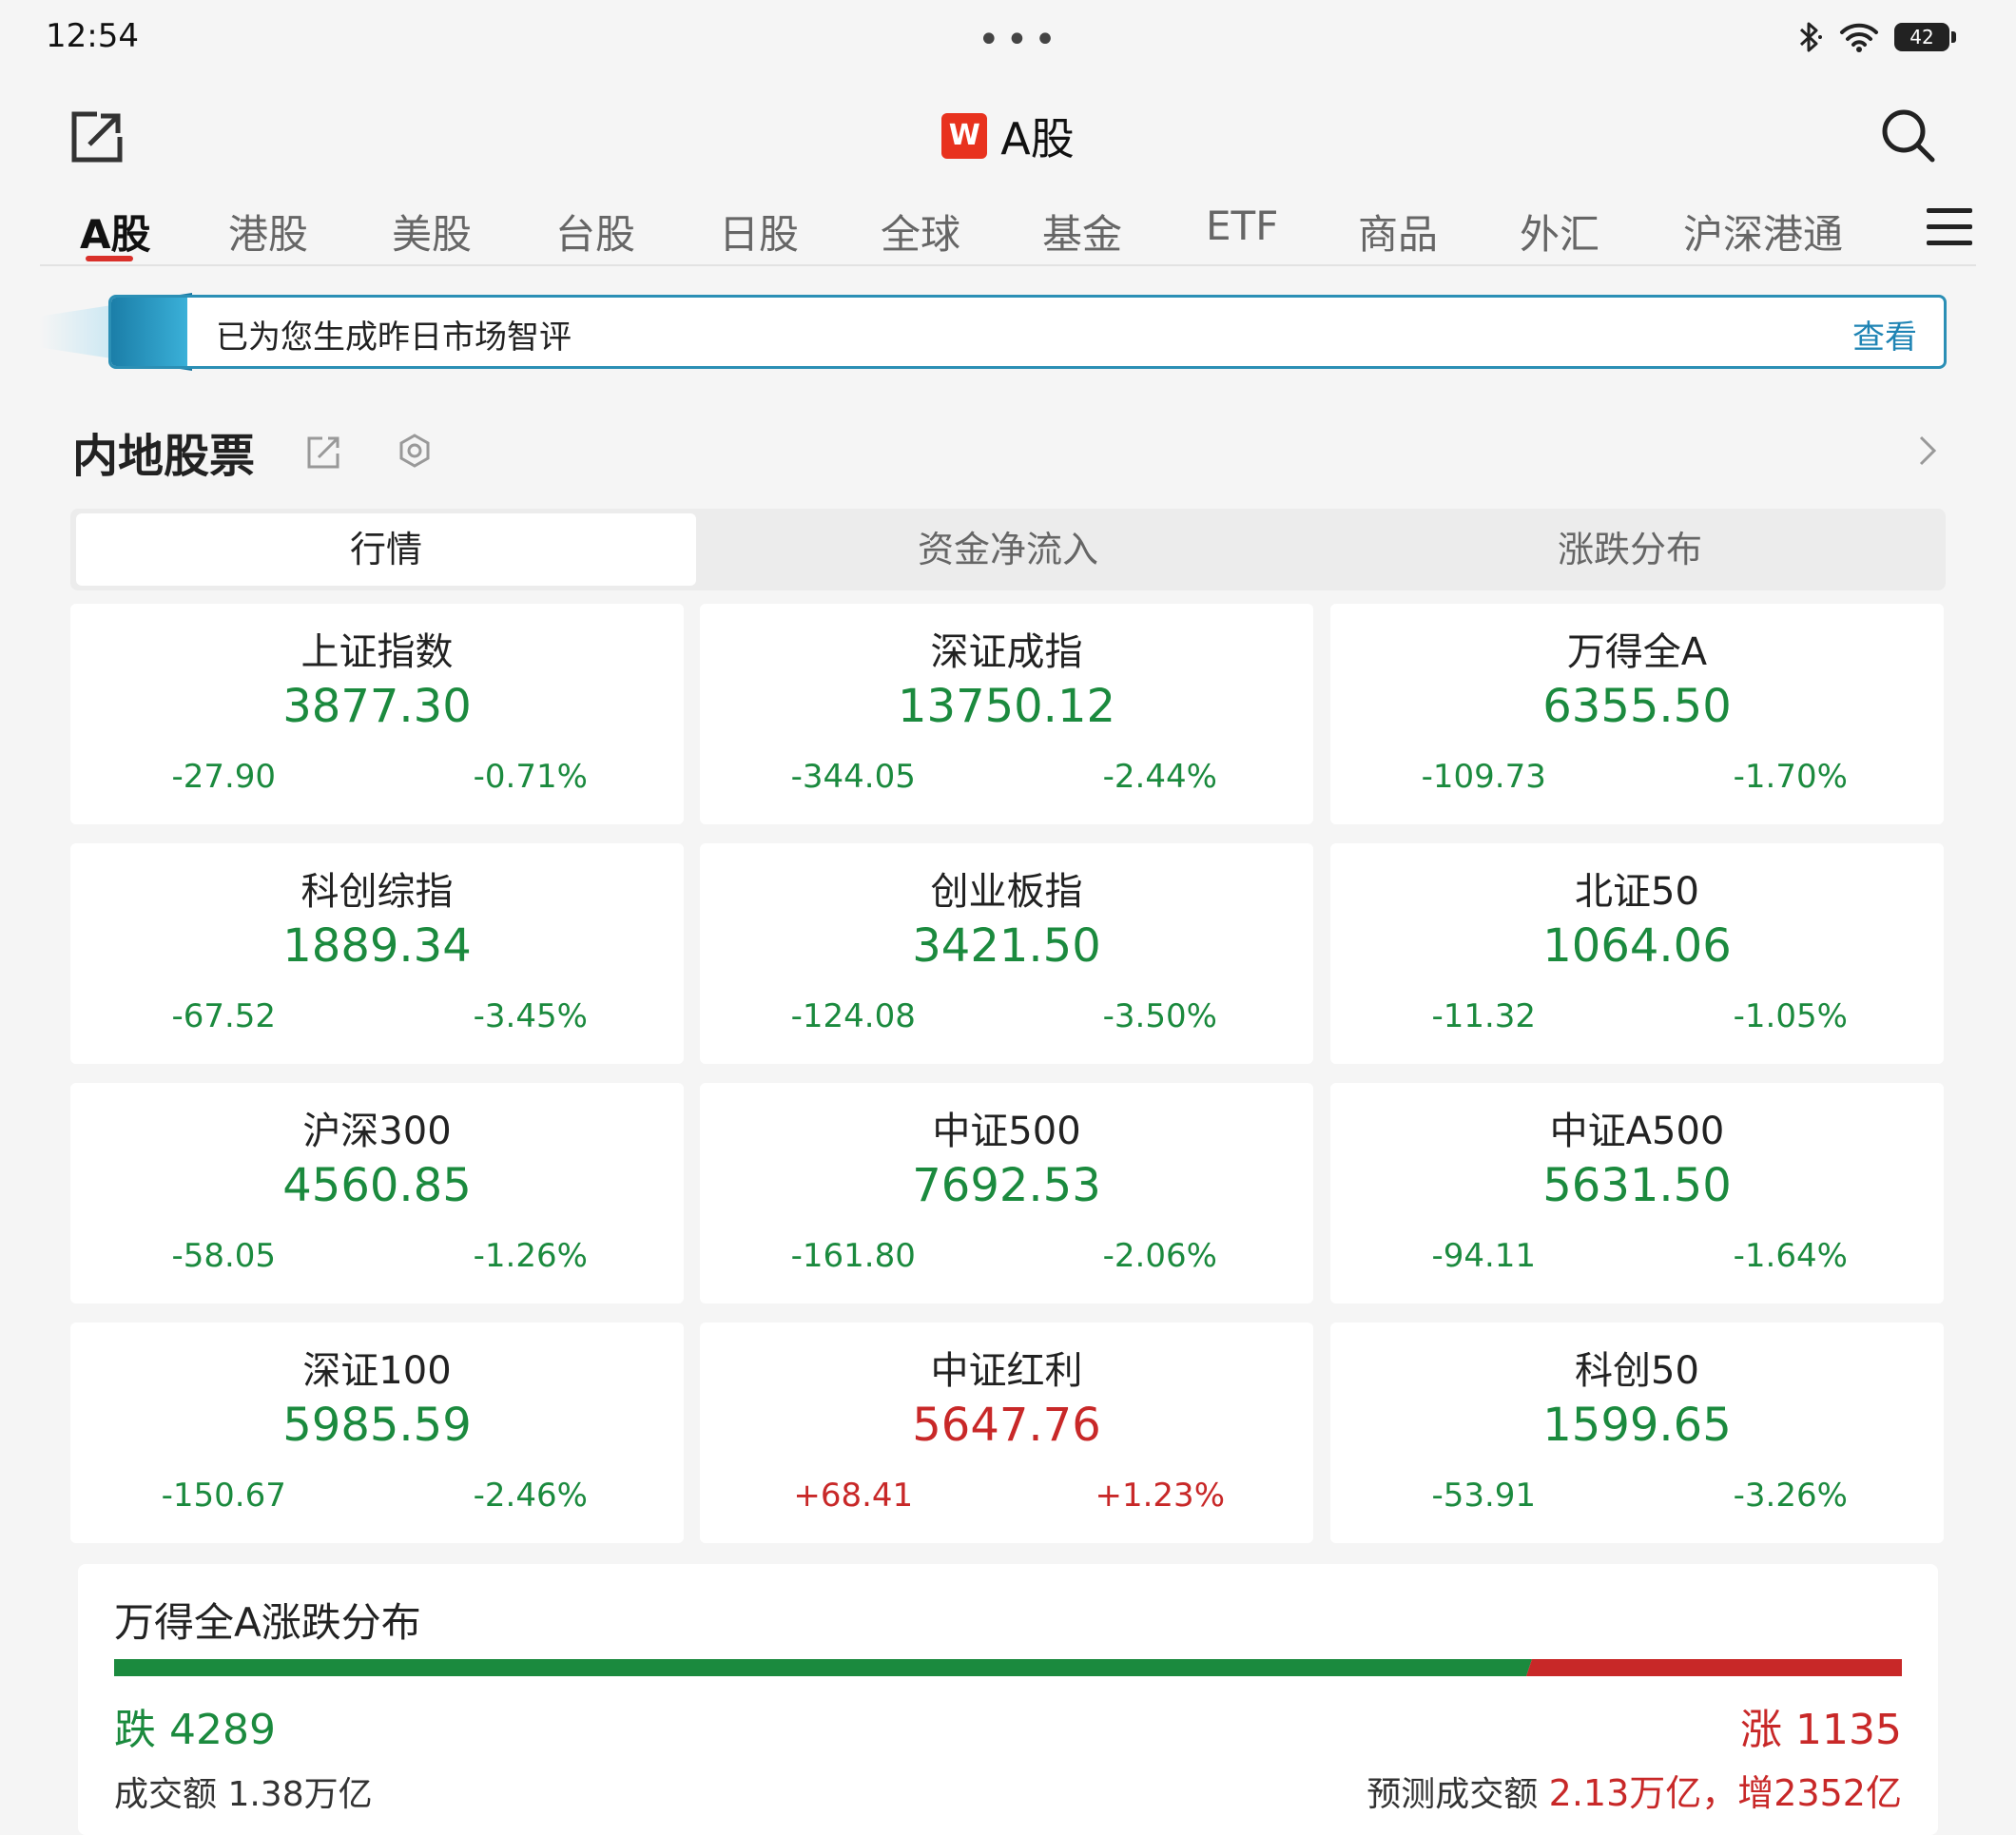  Describe the element at coordinates (759, 232) in the screenshot. I see `tab-jp-stocks: 日股` at that location.